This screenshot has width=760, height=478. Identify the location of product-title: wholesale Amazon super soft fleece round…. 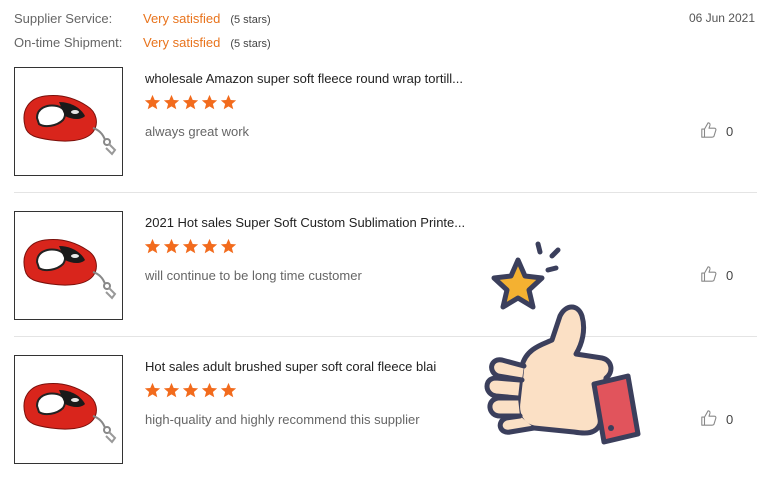
(304, 78).